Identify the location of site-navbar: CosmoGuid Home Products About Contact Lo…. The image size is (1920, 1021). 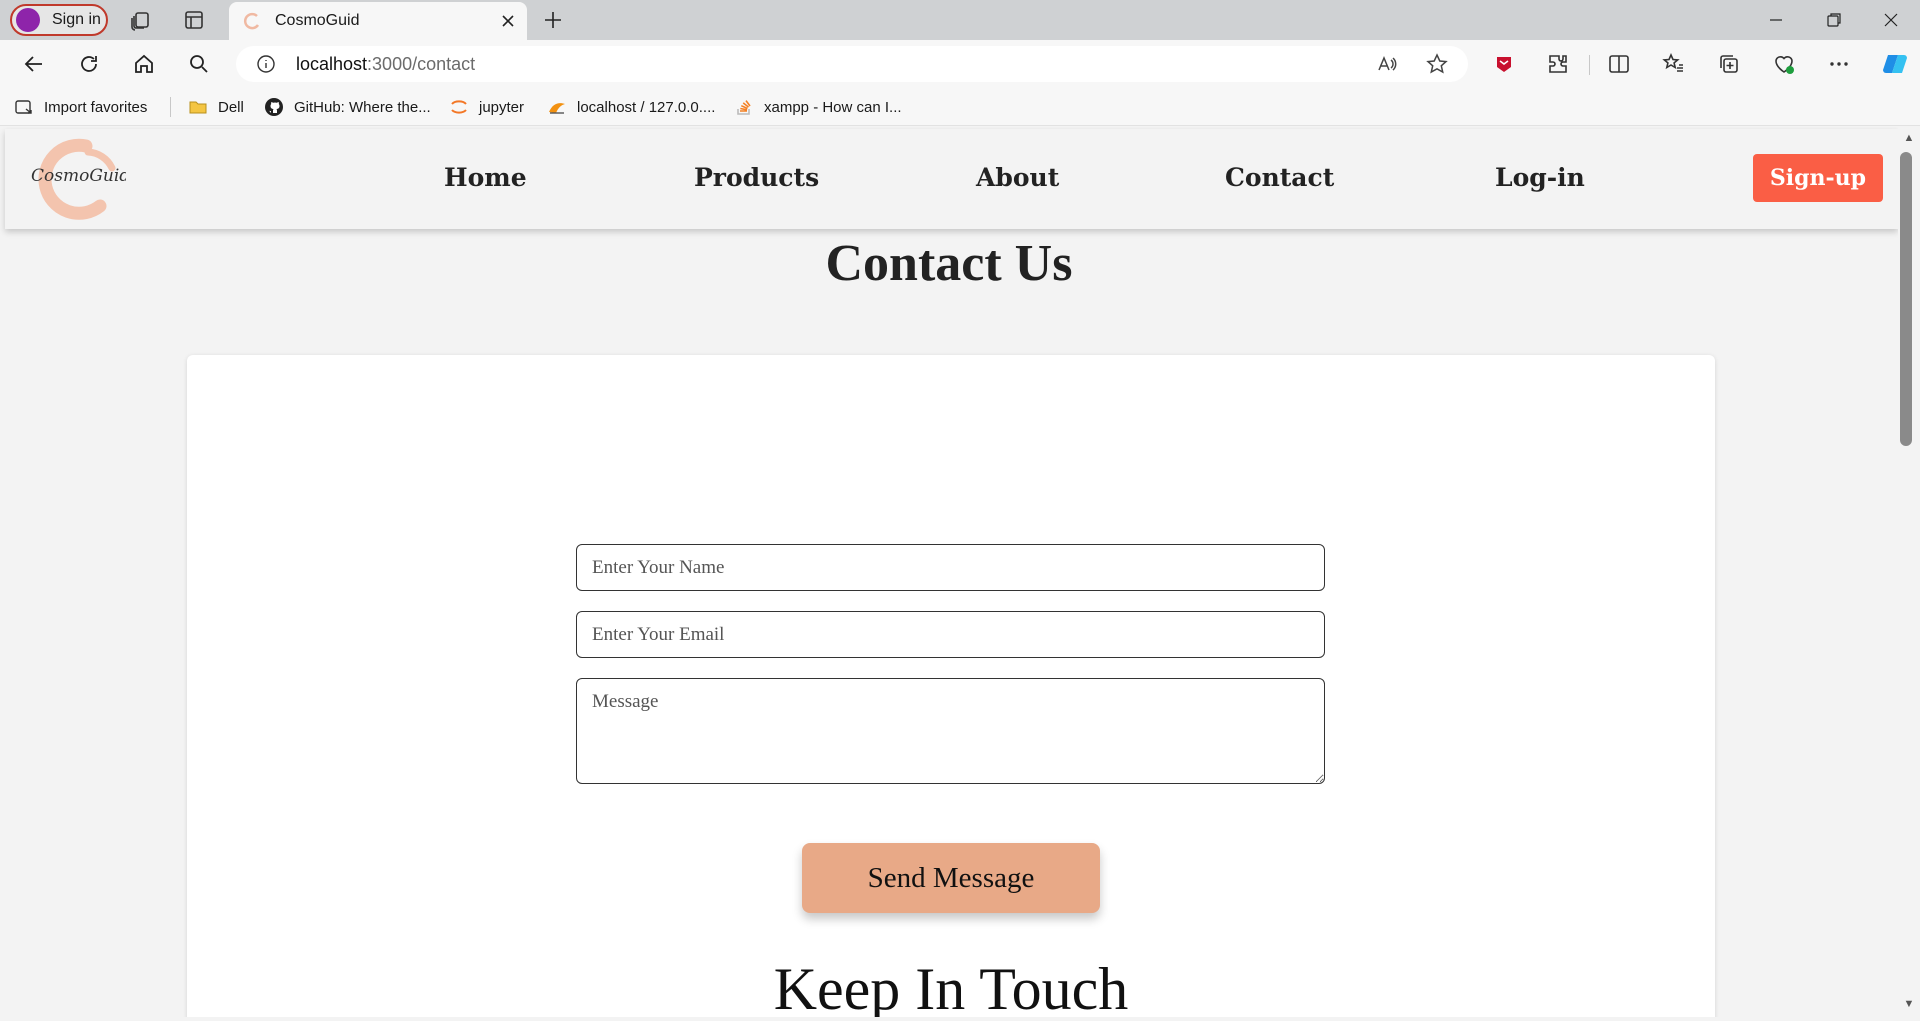
(951, 179).